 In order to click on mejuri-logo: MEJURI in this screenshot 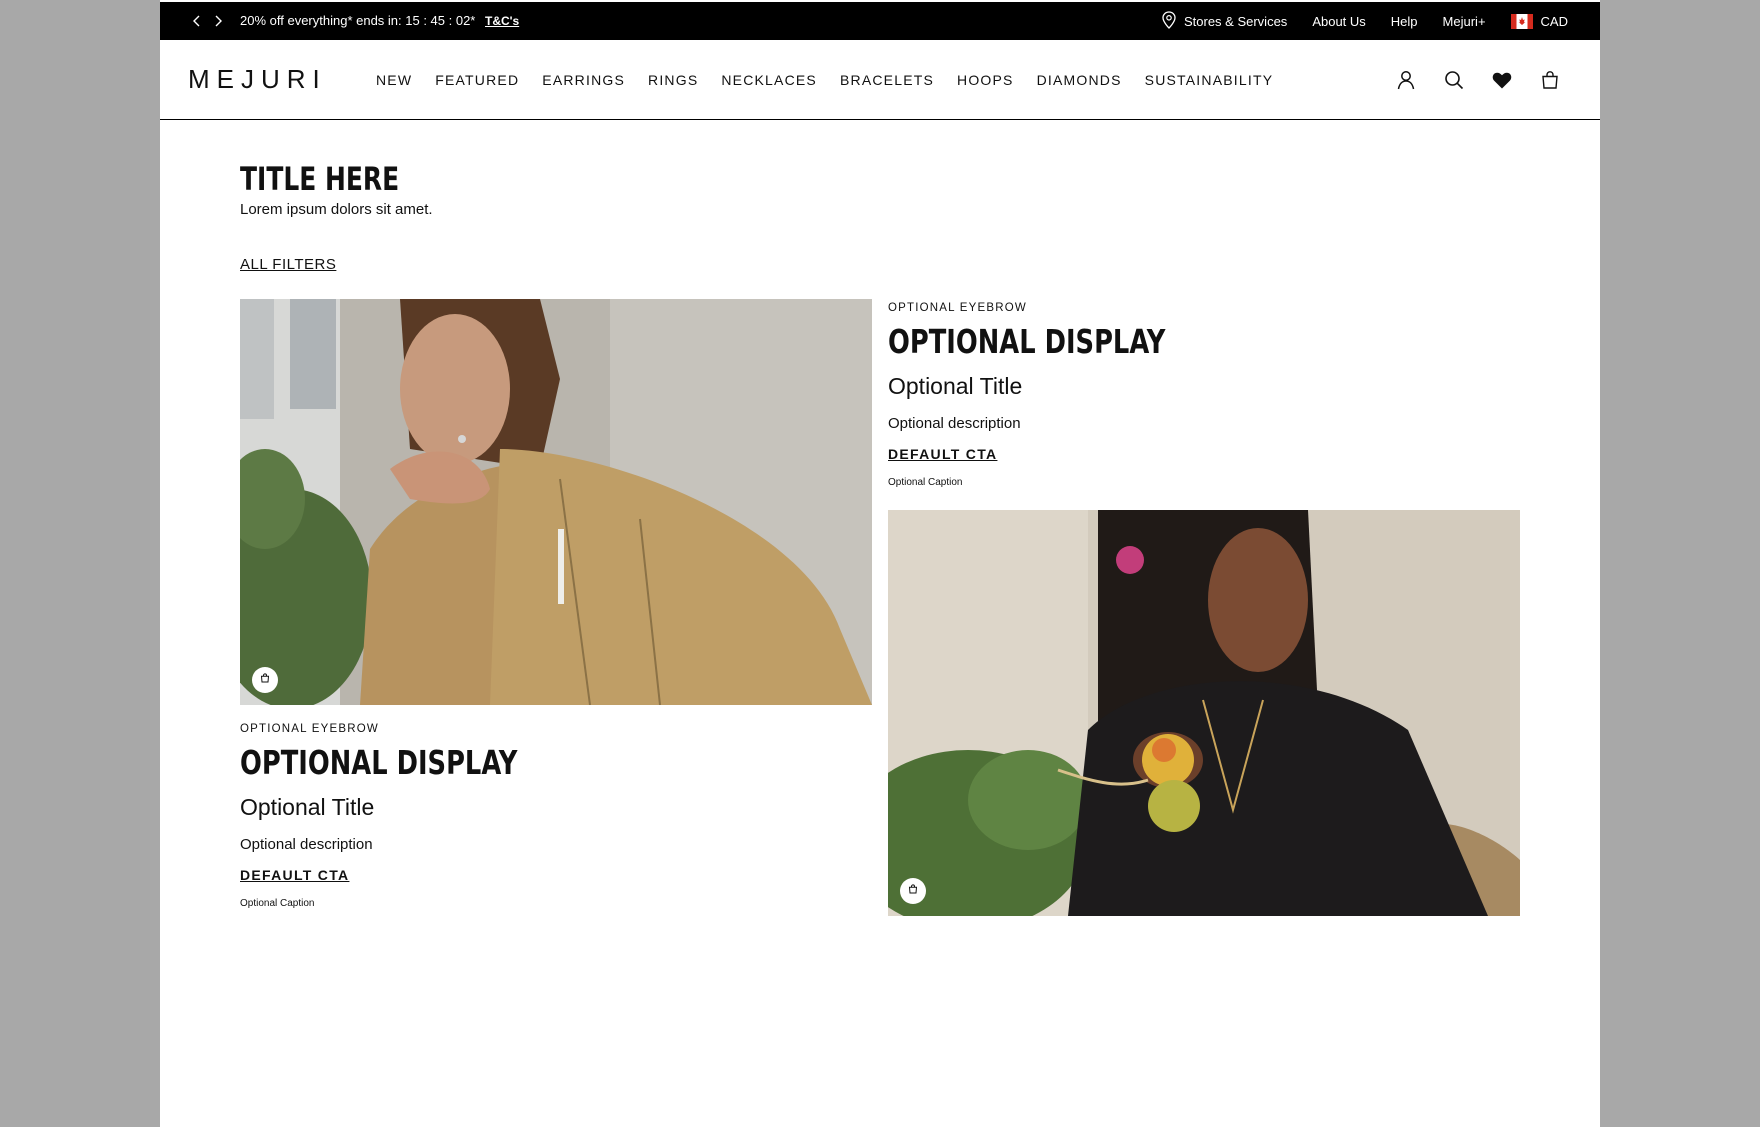, I will do `click(257, 79)`.